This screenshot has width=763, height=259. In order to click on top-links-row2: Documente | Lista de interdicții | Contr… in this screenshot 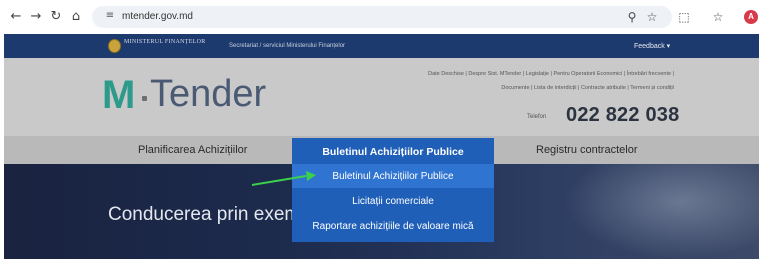, I will do `click(529, 88)`.